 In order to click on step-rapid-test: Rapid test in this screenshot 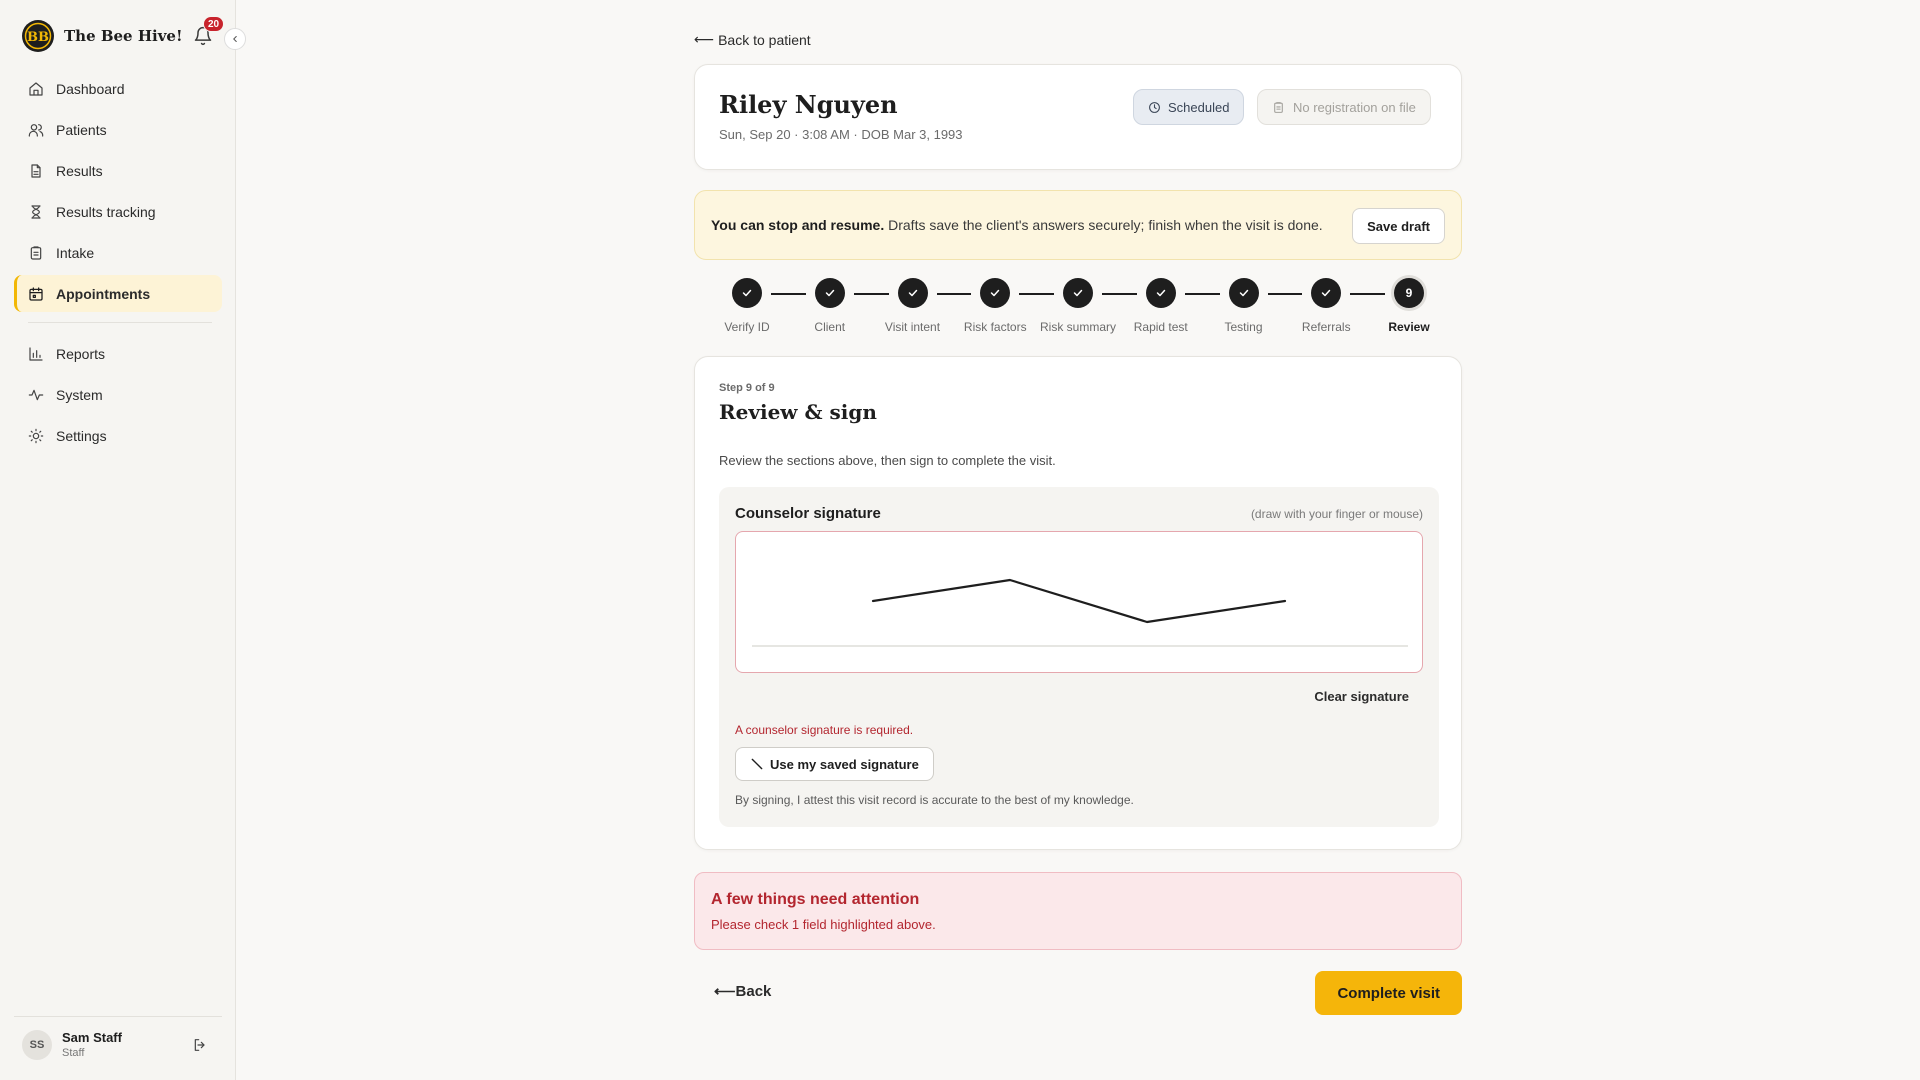, I will do `click(1161, 306)`.